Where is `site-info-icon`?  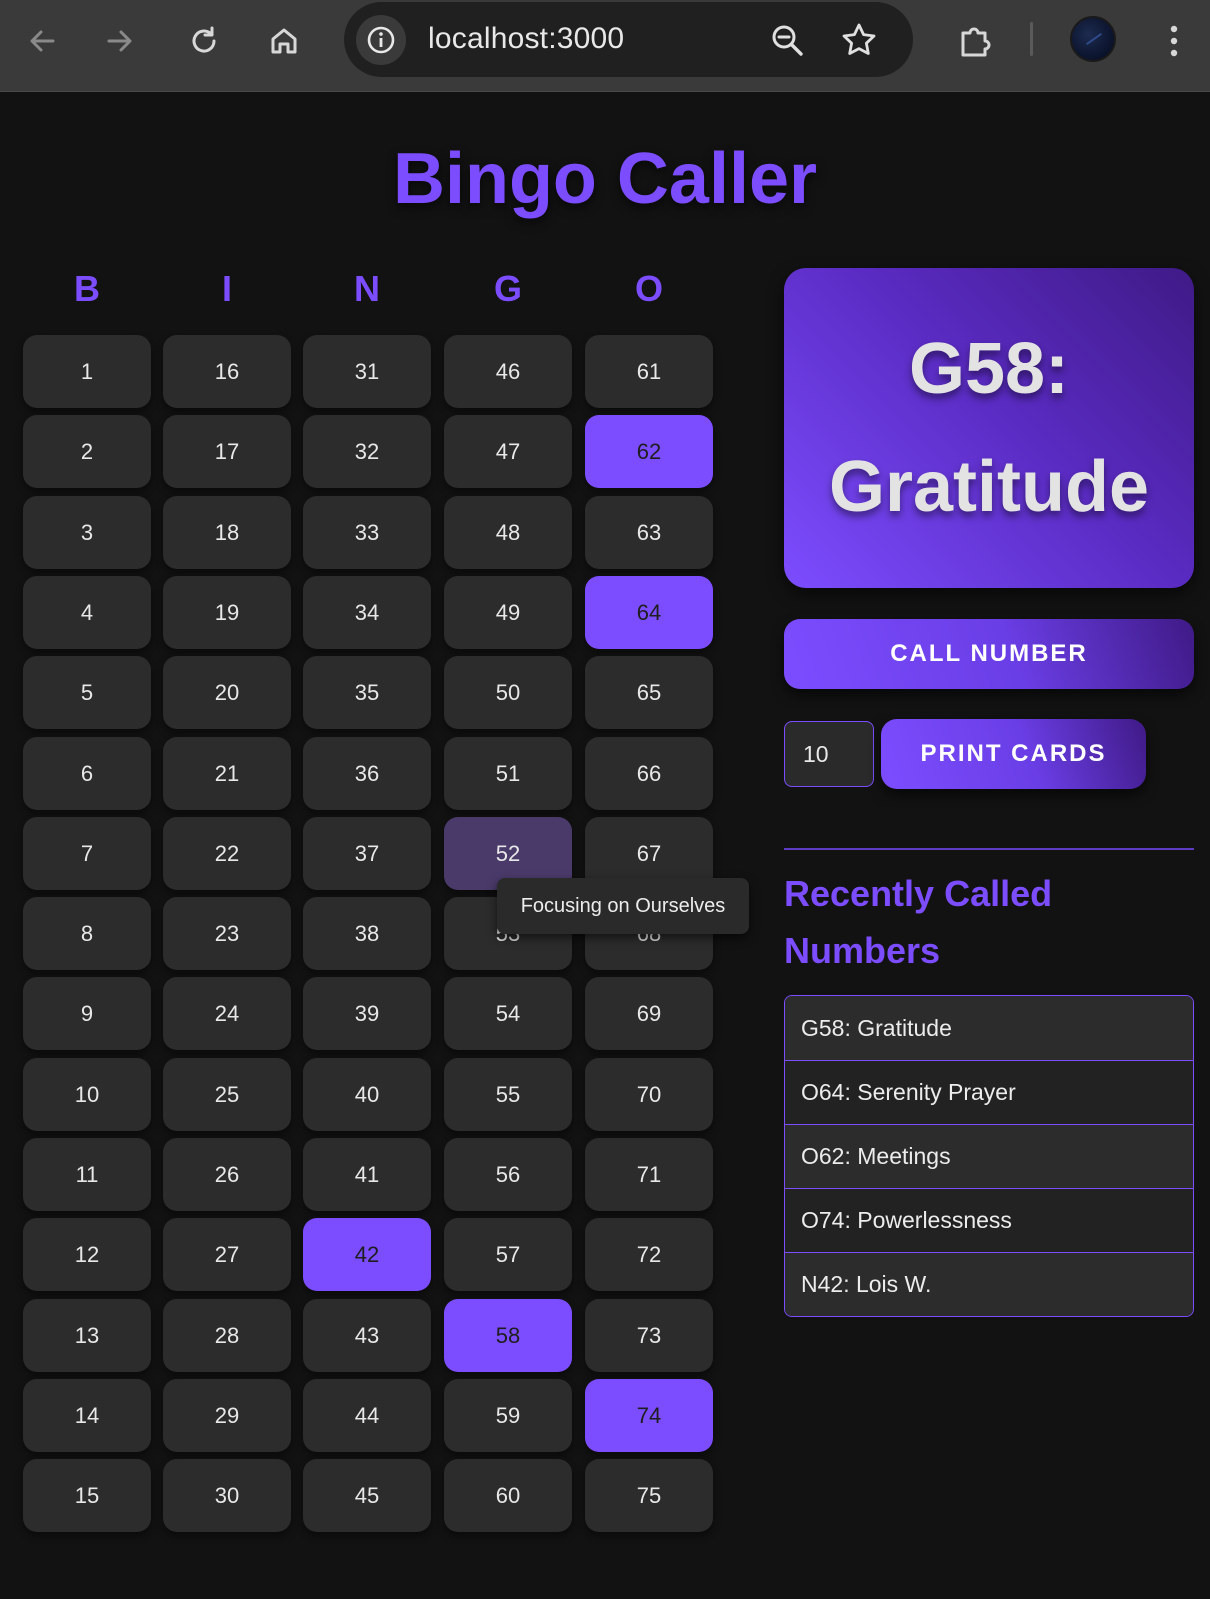 site-info-icon is located at coordinates (381, 40).